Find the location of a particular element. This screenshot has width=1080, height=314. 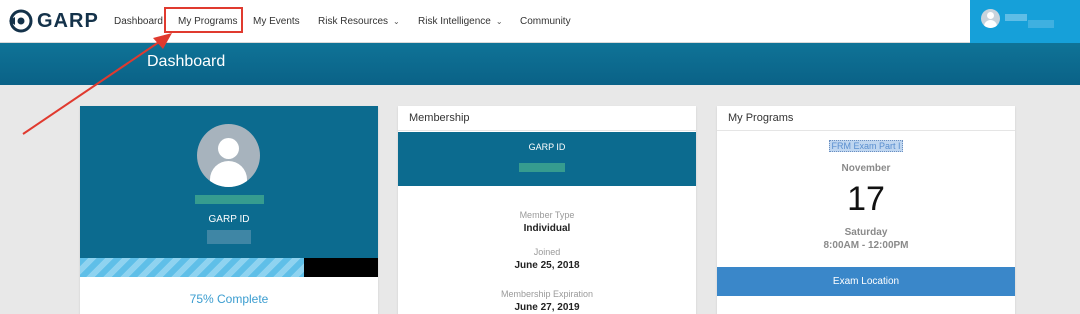

profile-progress-fill is located at coordinates (192, 267).